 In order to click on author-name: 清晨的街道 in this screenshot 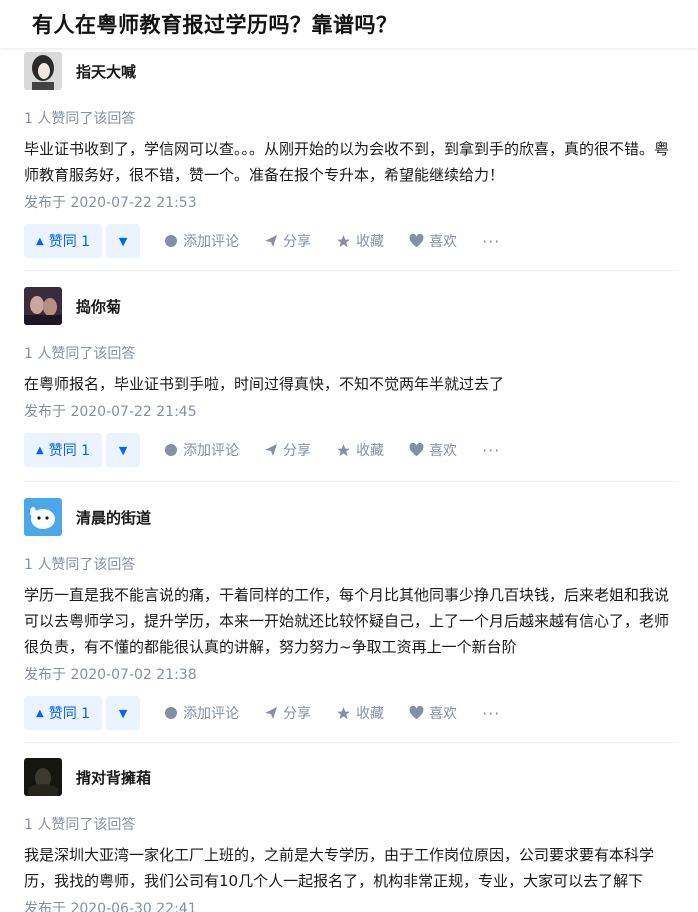, I will do `click(113, 517)`.